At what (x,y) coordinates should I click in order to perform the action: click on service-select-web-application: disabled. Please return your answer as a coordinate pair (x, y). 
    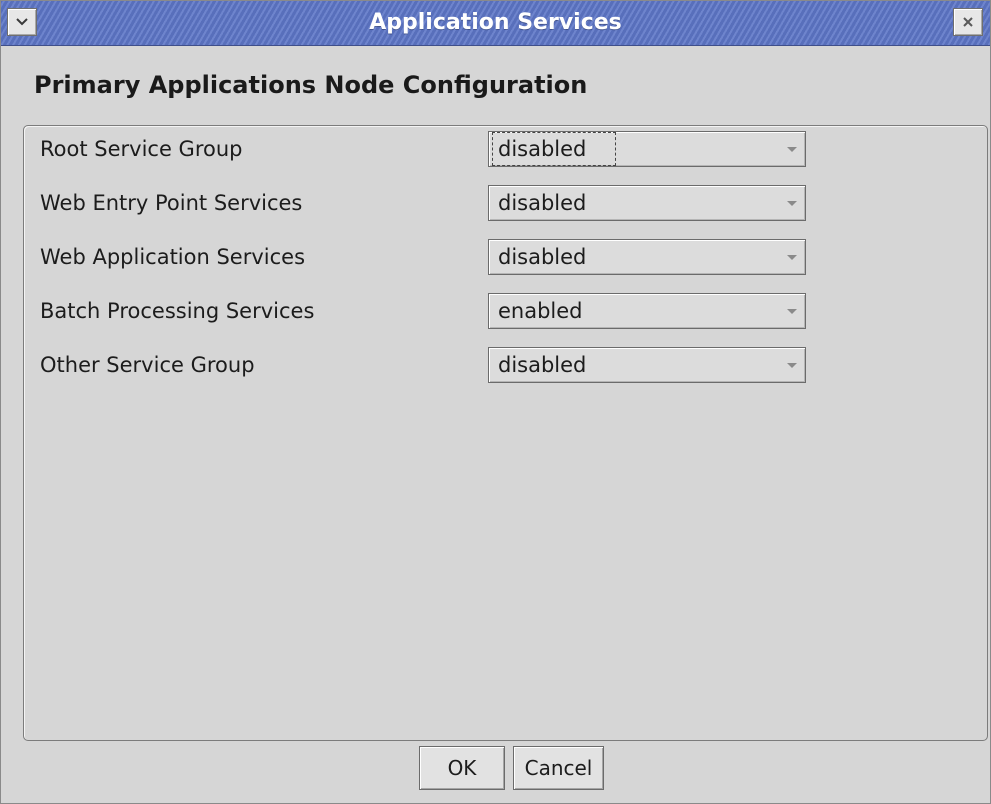
    Looking at the image, I should click on (647, 257).